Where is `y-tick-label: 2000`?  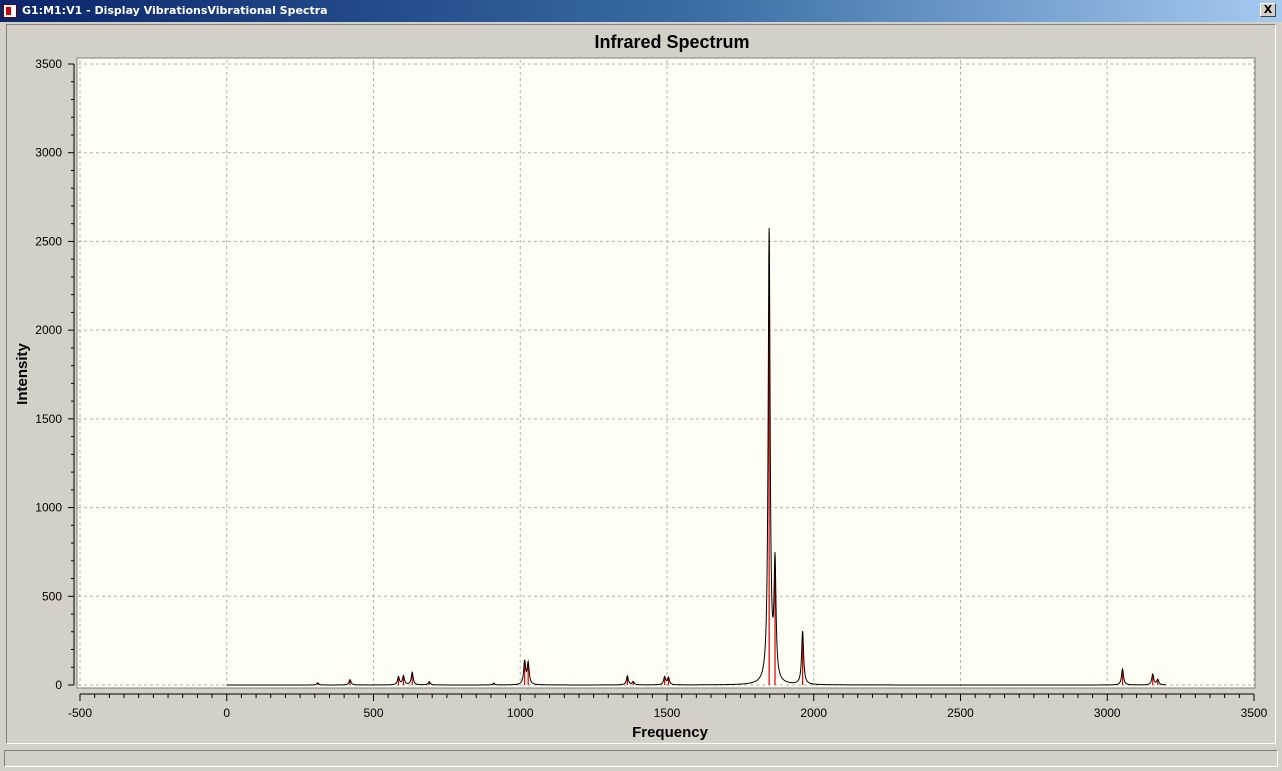 y-tick-label: 2000 is located at coordinates (48, 330).